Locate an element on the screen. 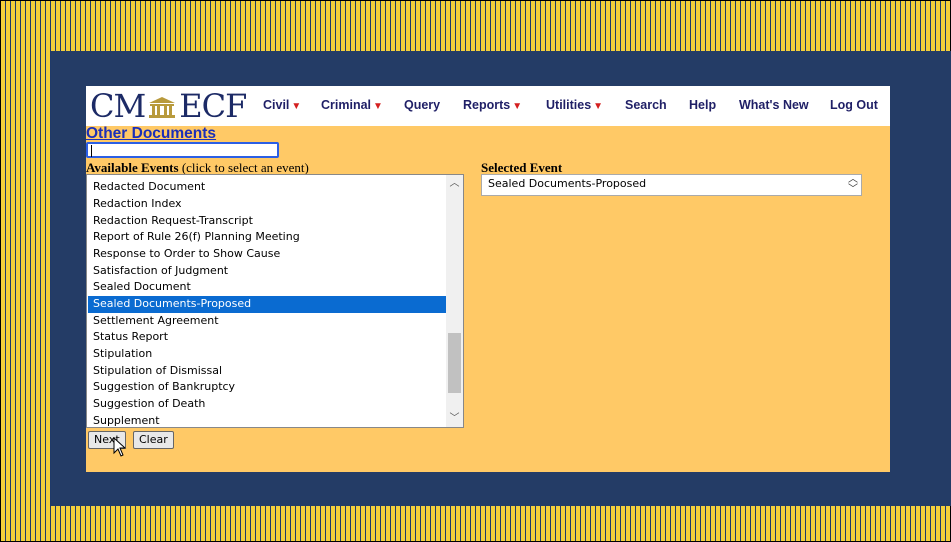  menu-search: Search is located at coordinates (646, 105).